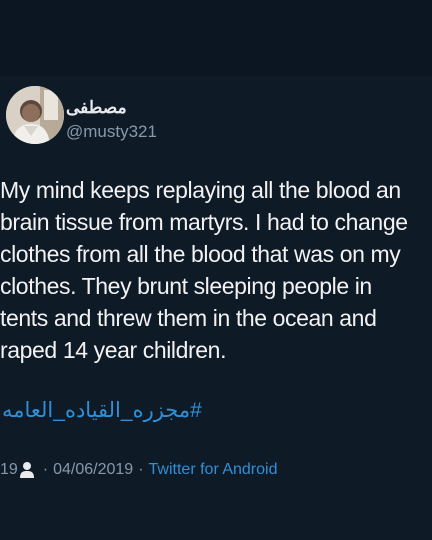 The height and width of the screenshot is (540, 432). I want to click on person-icon, so click(27, 470).